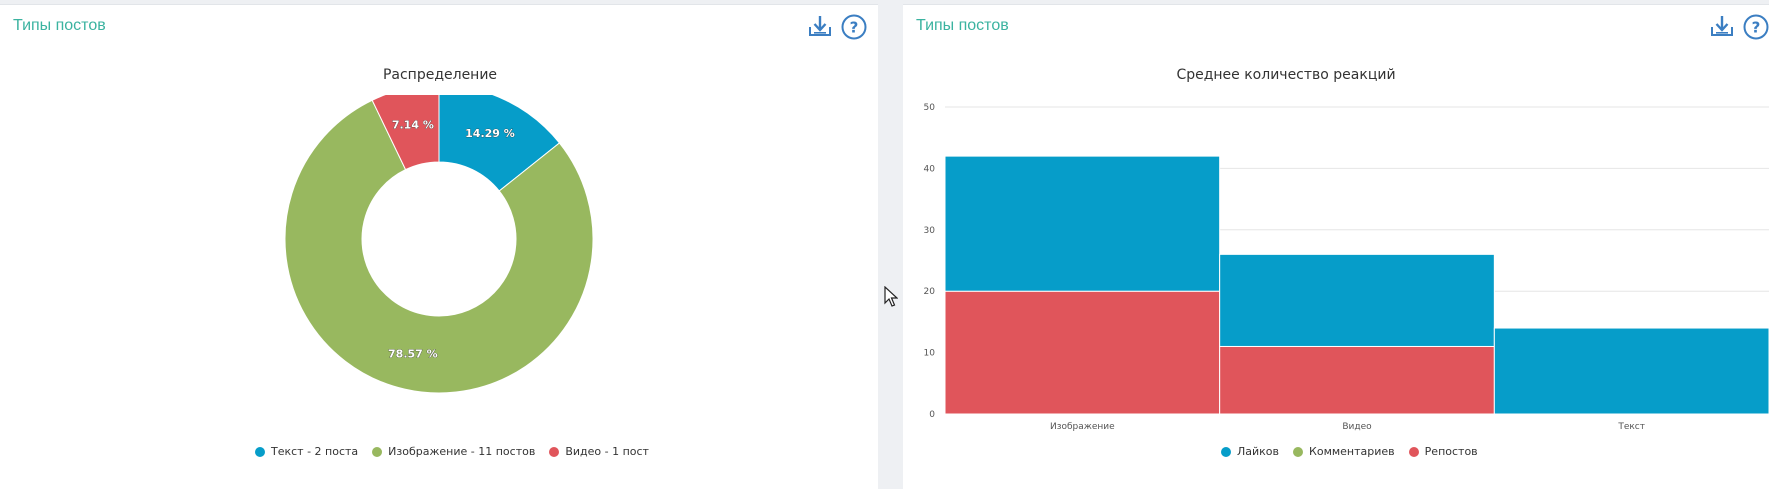  What do you see at coordinates (490, 133) in the screenshot?
I see `slice-label: 14.29 %` at bounding box center [490, 133].